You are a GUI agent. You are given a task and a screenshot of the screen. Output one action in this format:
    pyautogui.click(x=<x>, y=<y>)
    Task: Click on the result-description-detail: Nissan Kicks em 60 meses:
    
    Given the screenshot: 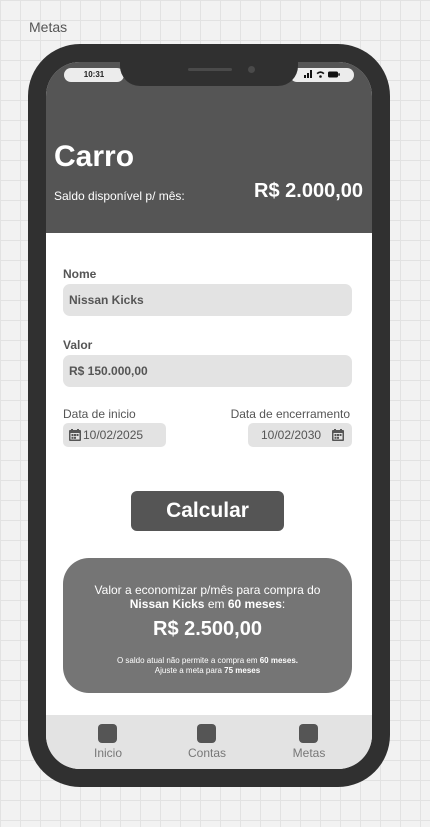 What is the action you would take?
    pyautogui.click(x=207, y=604)
    